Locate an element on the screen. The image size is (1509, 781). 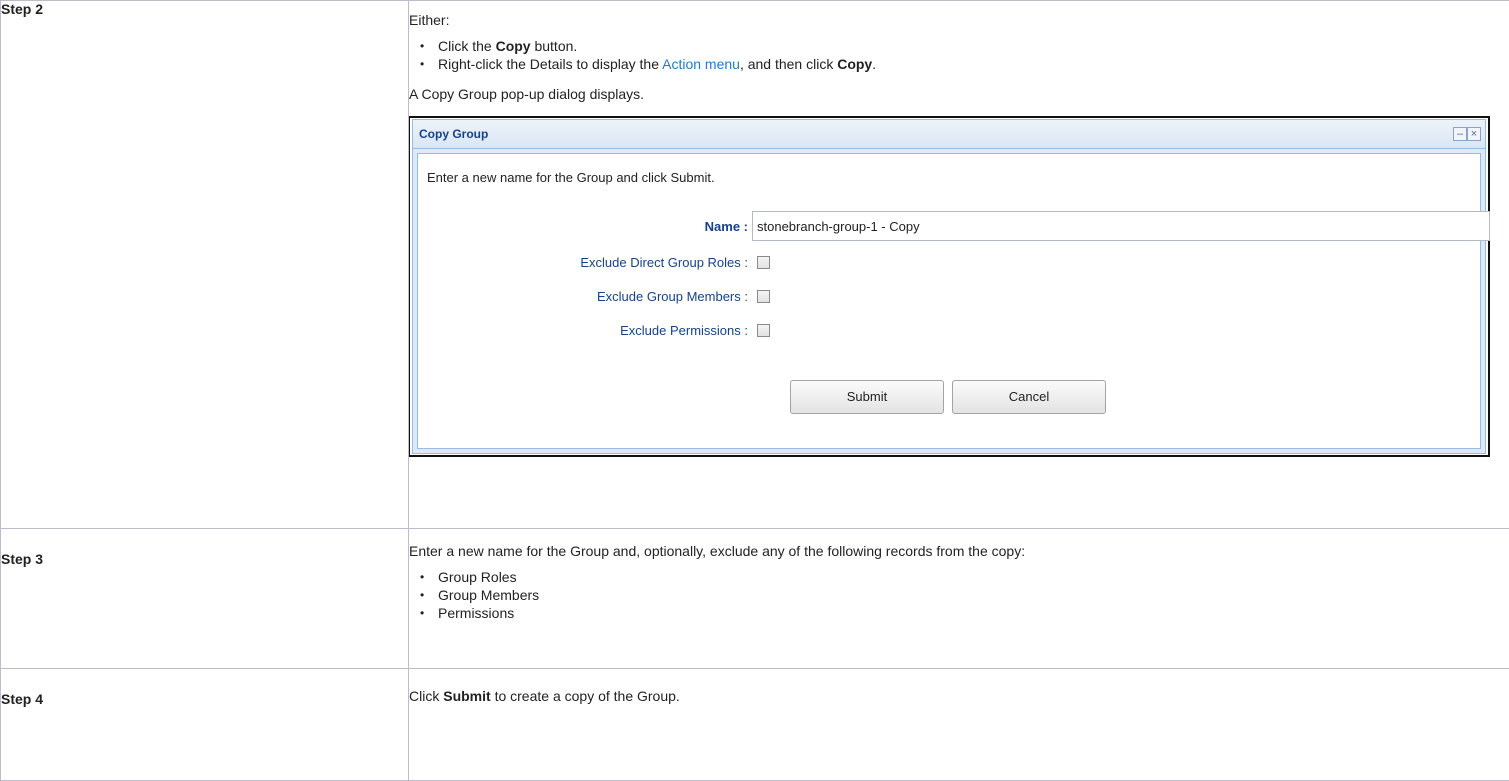
submit-button: Submit is located at coordinates (867, 397).